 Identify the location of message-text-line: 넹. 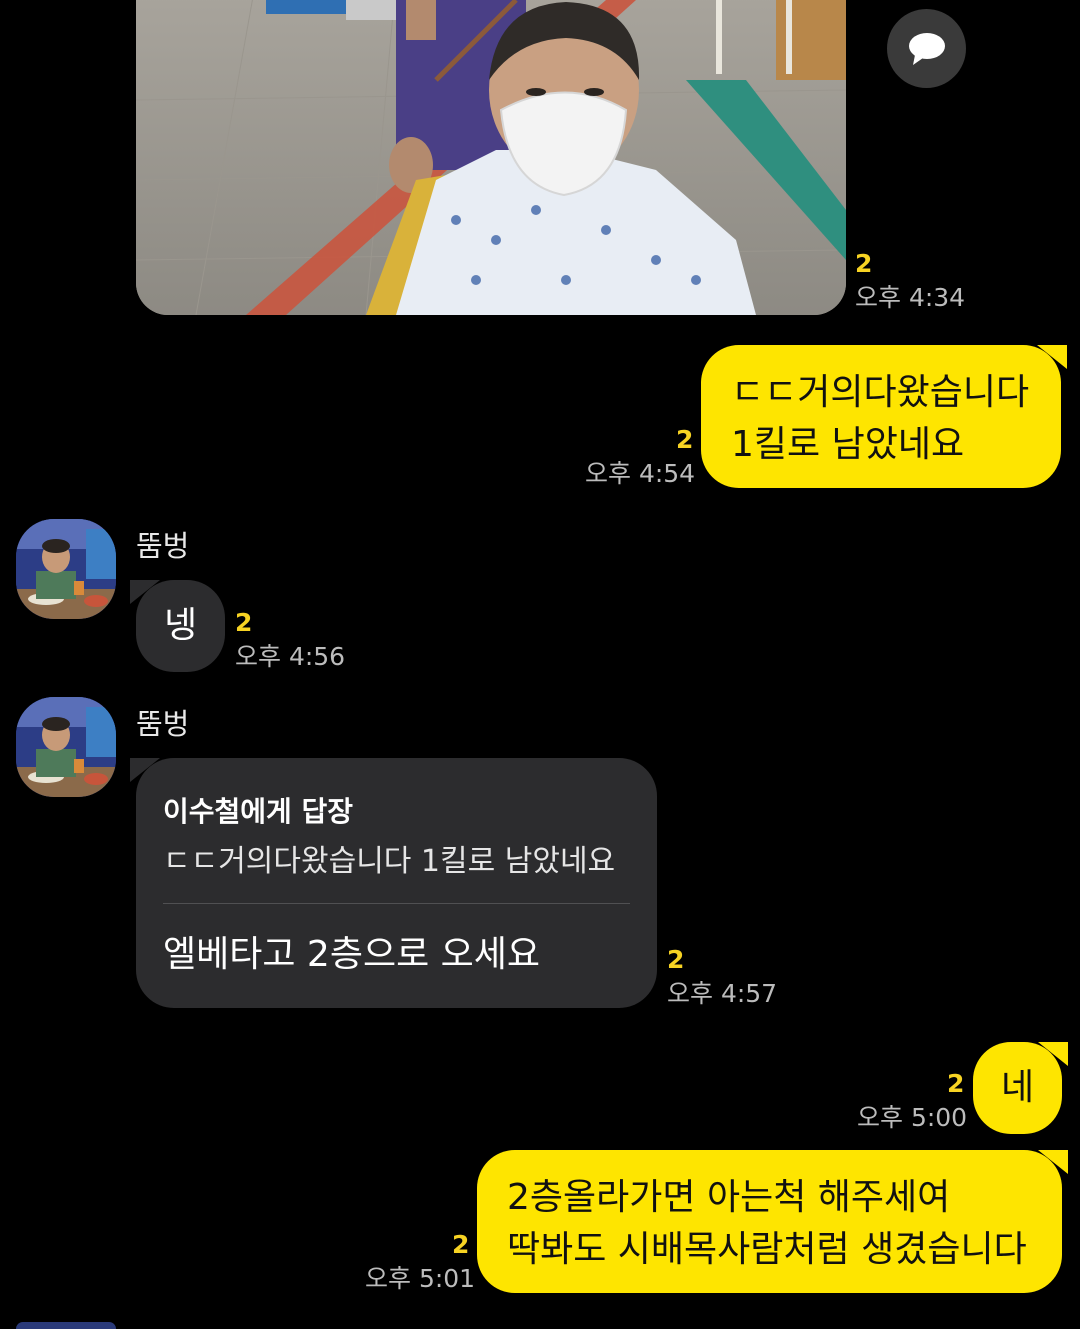
(180, 625).